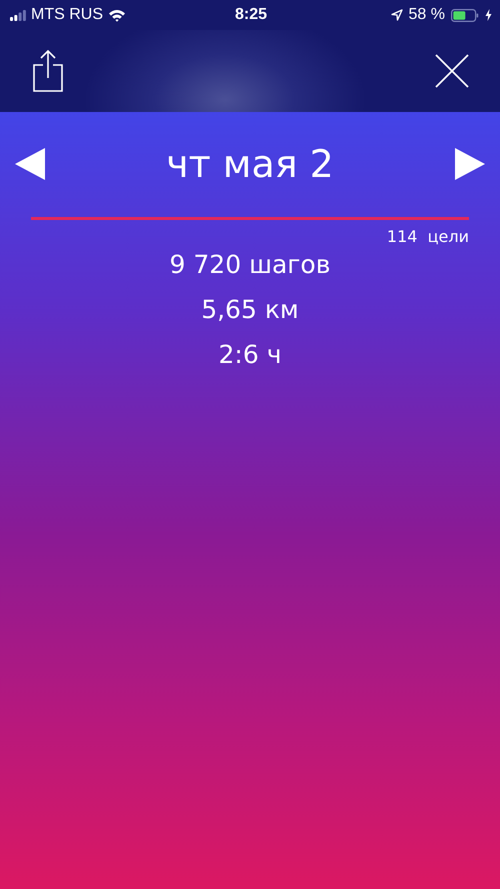 Image resolution: width=500 pixels, height=889 pixels. I want to click on stat-value: 2:6 ч, so click(250, 354).